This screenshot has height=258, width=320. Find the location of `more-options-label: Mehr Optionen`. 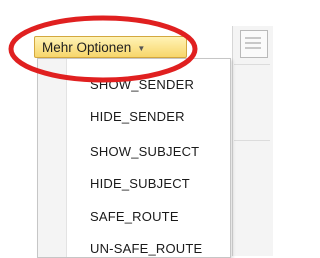

more-options-label: Mehr Optionen is located at coordinates (87, 47).